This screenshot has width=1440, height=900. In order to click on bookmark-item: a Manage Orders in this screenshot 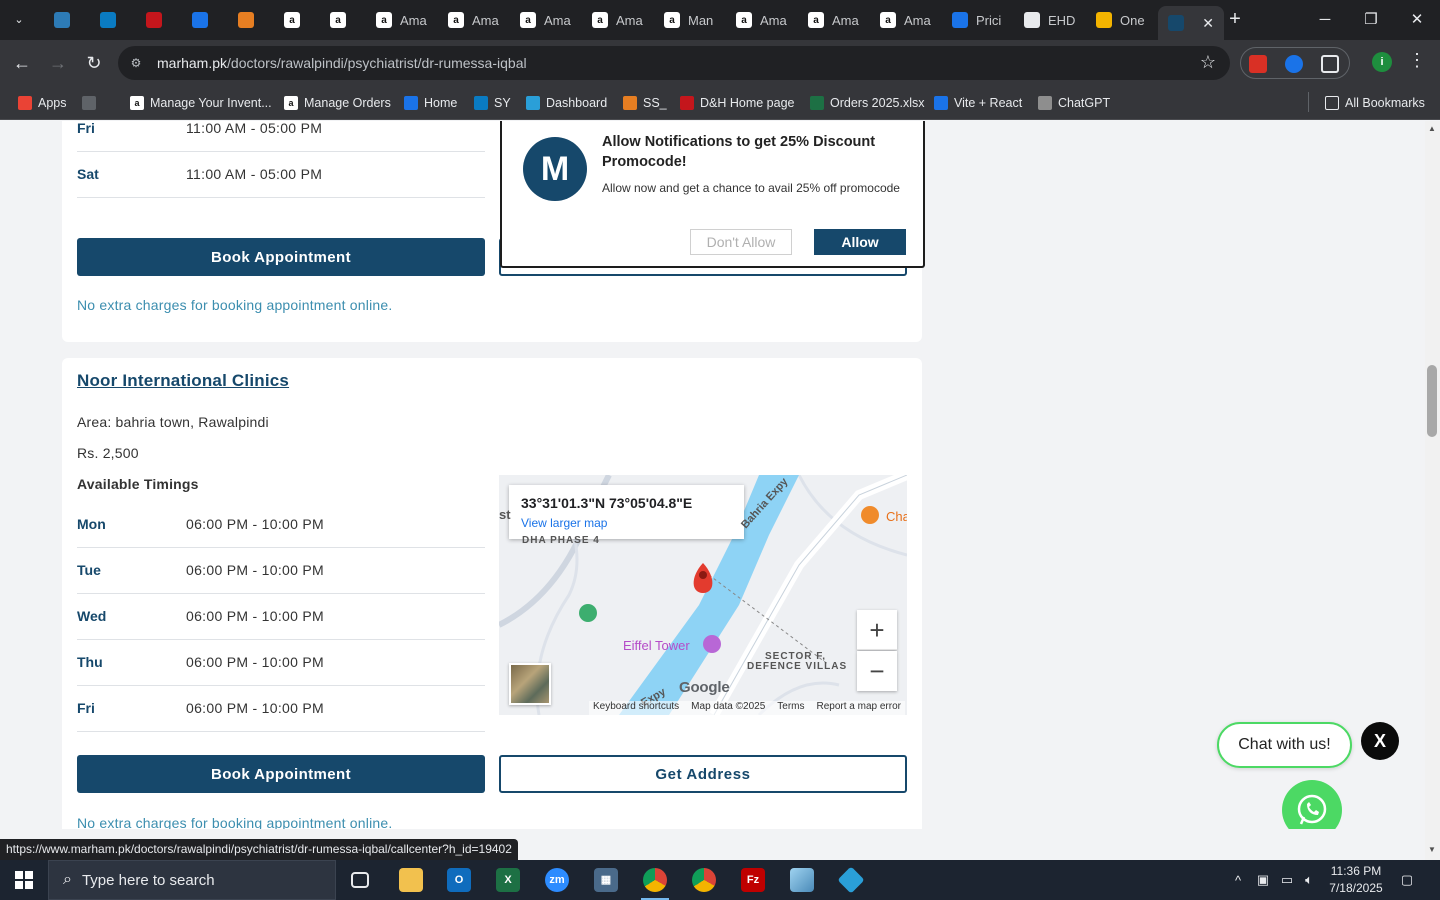, I will do `click(337, 103)`.